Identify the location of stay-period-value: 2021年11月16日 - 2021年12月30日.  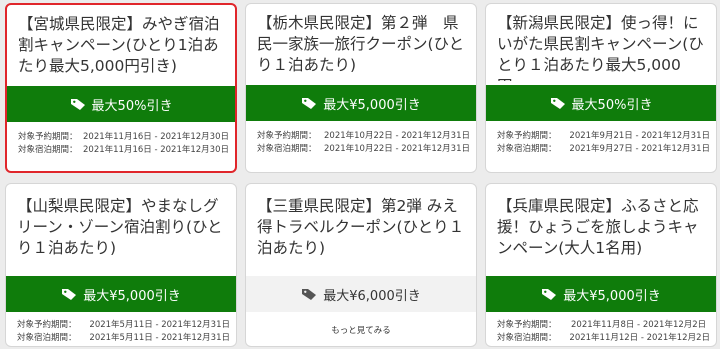
(156, 149).